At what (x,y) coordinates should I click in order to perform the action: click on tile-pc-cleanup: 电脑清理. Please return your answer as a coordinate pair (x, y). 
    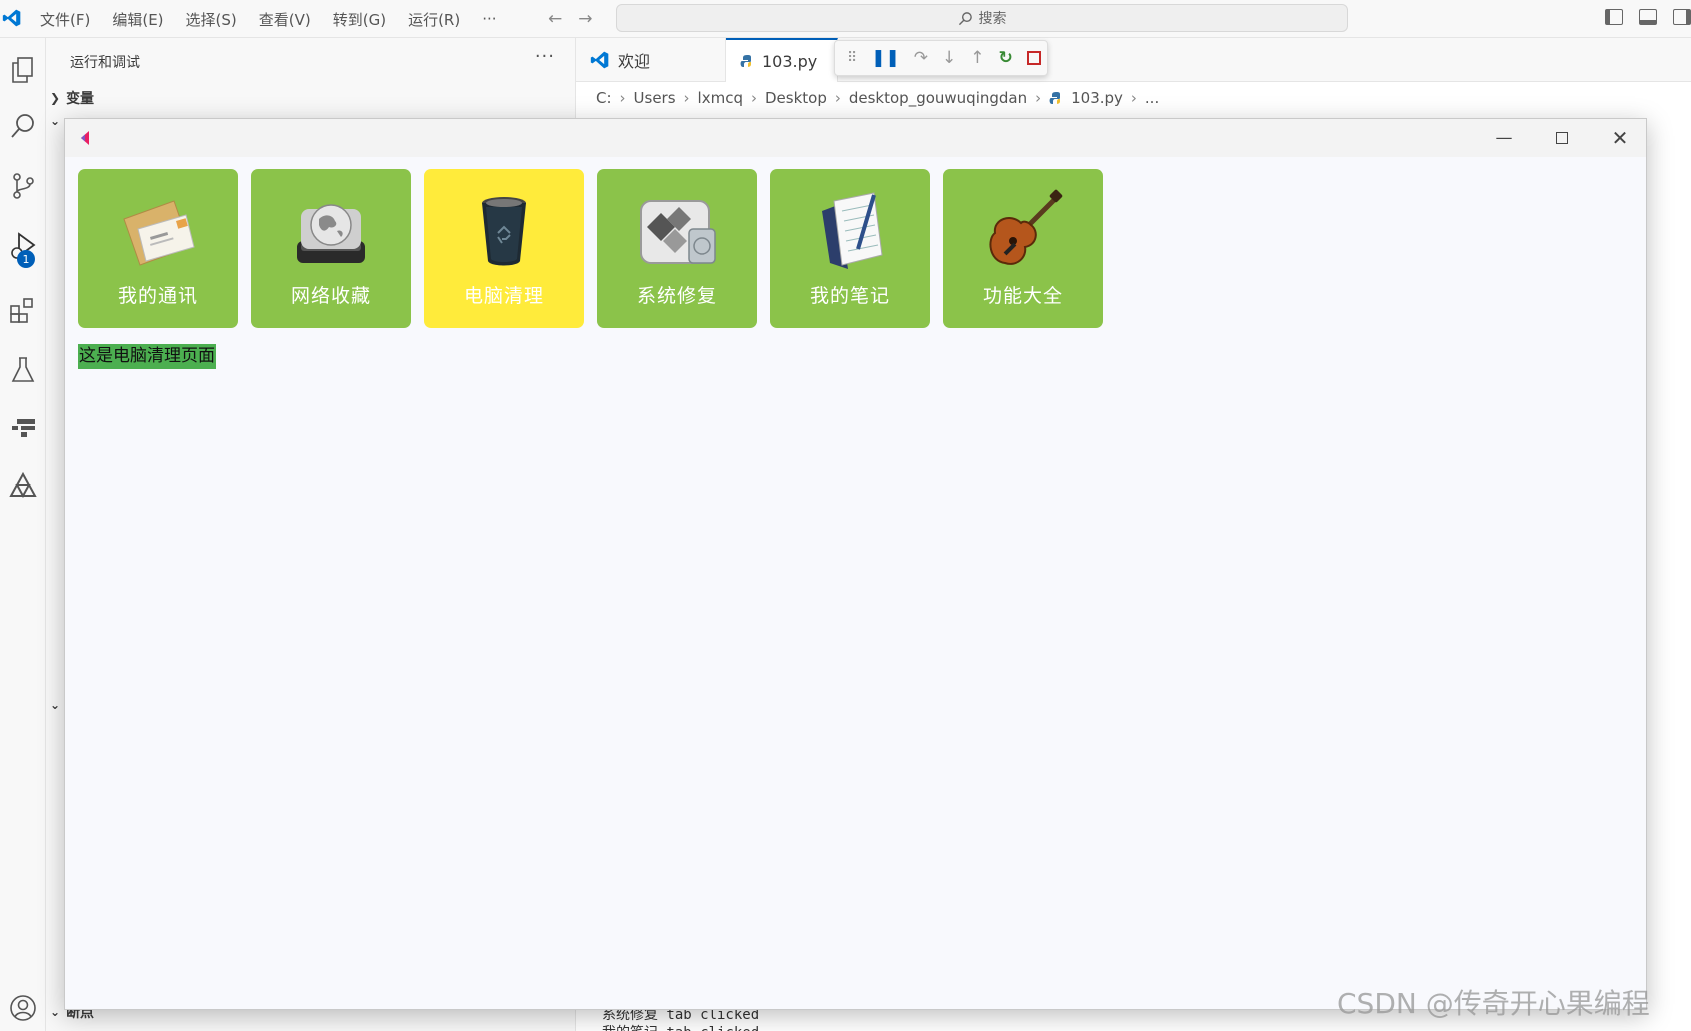
    Looking at the image, I should click on (504, 248).